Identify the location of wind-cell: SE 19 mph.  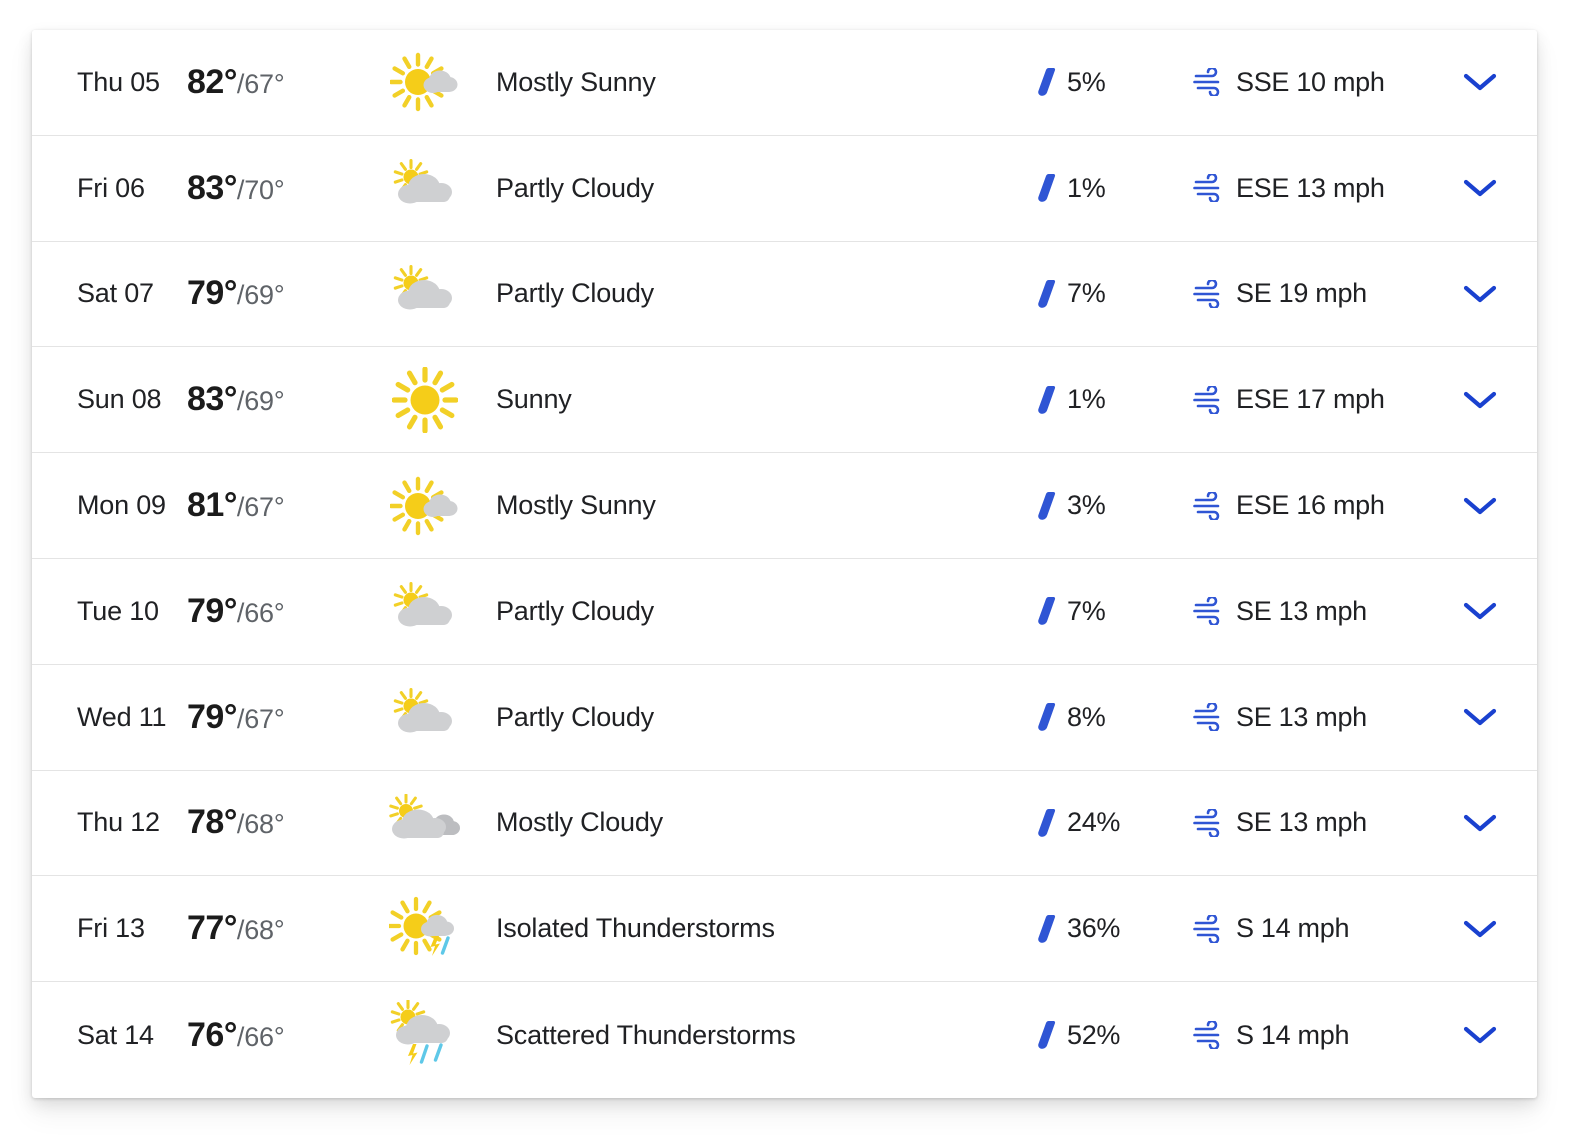
(1307, 293).